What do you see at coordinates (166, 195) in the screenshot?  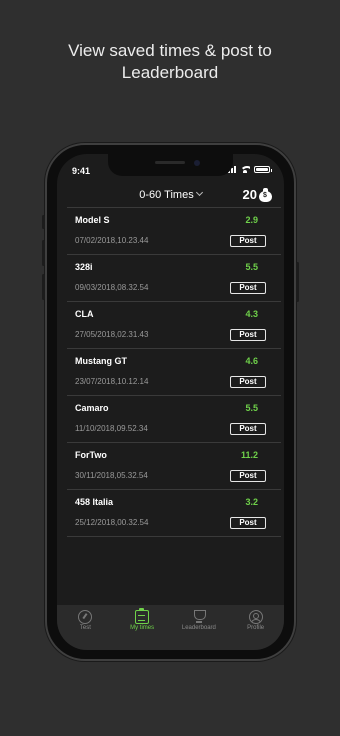 I see `page-title: 0-60 Times` at bounding box center [166, 195].